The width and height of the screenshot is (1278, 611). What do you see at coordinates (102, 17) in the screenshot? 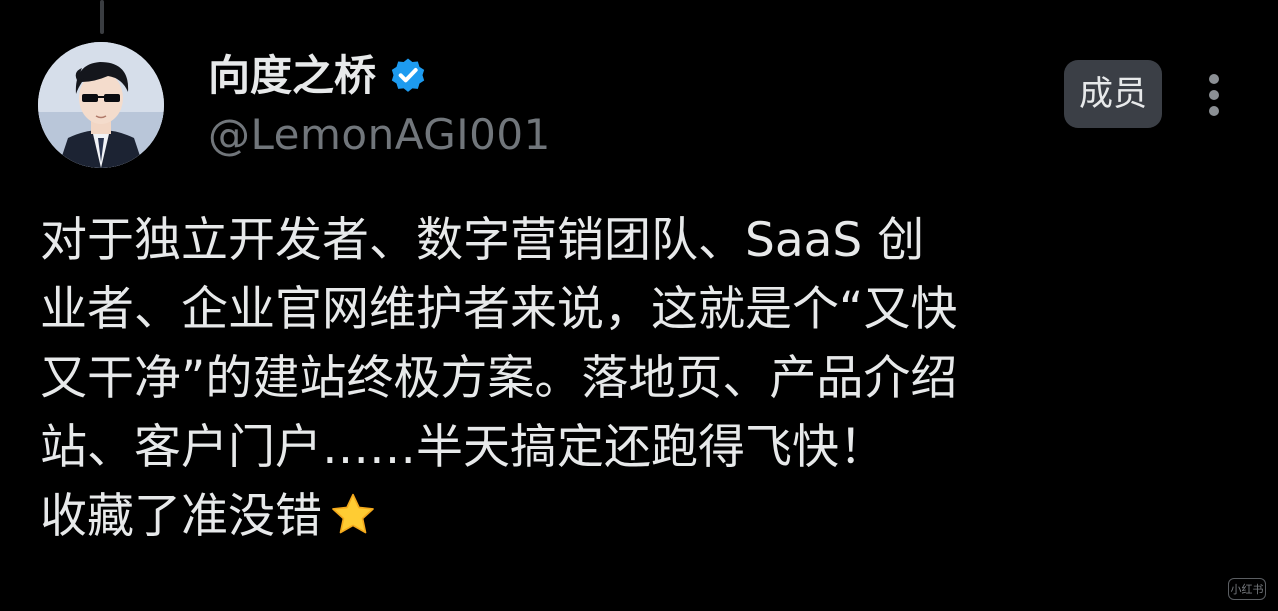
I see `thread-connector-line` at bounding box center [102, 17].